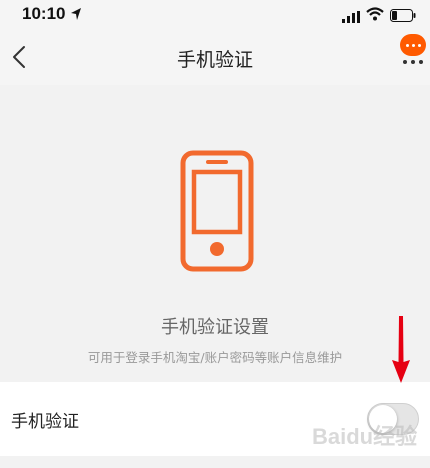 The image size is (430, 468). What do you see at coordinates (413, 45) in the screenshot?
I see `chat-bubble-icon` at bounding box center [413, 45].